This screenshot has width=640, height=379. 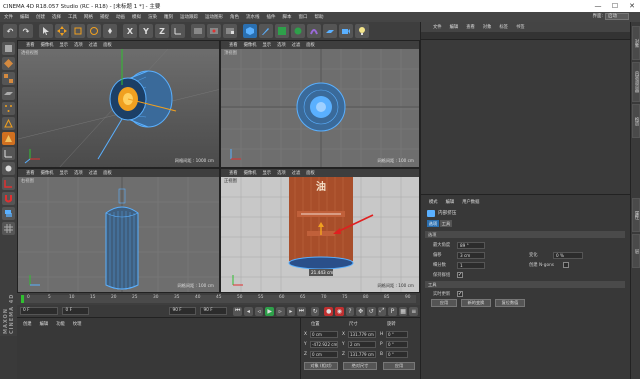 I want to click on scale-icon, so click(x=78, y=31).